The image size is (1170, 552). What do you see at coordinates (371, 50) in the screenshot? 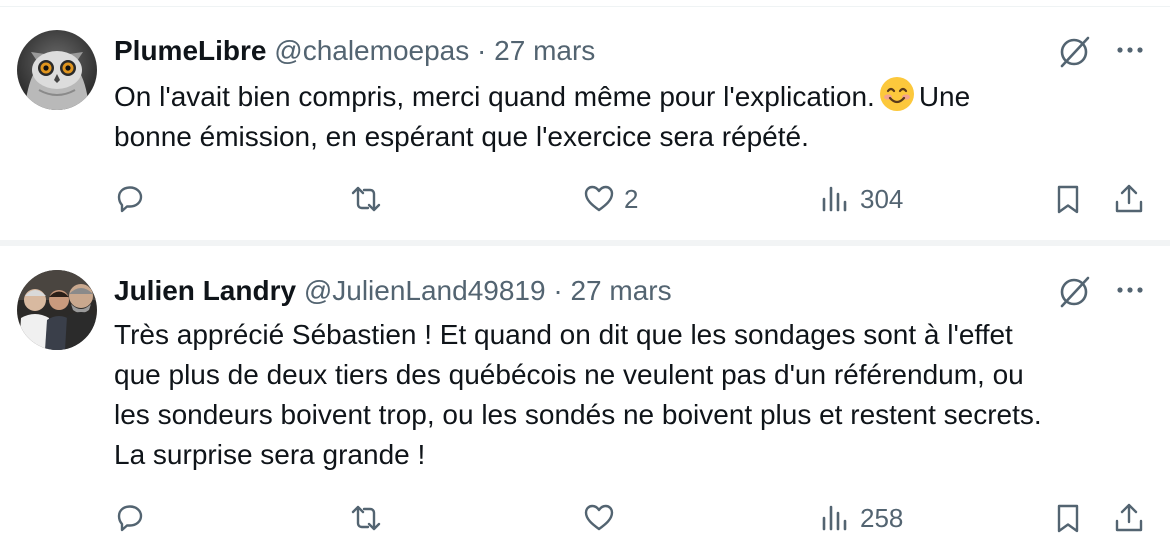
I see `author-handle: @chalemoepas` at bounding box center [371, 50].